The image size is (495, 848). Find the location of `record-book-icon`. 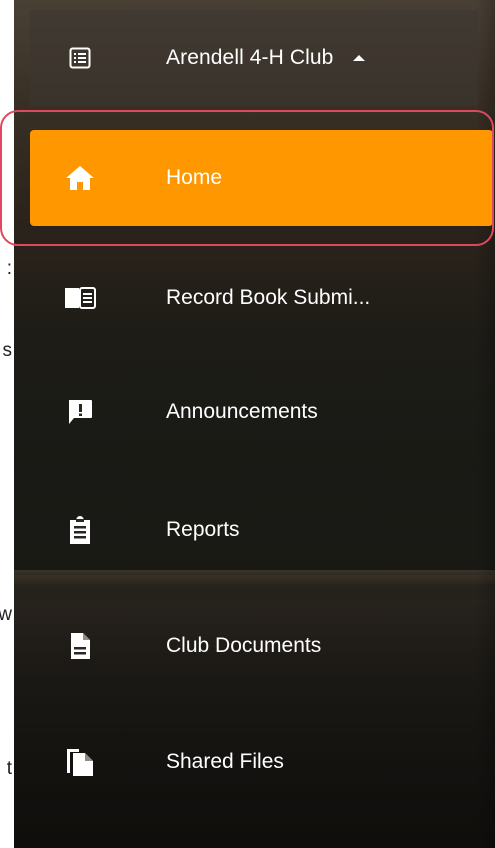

record-book-icon is located at coordinates (80, 298).